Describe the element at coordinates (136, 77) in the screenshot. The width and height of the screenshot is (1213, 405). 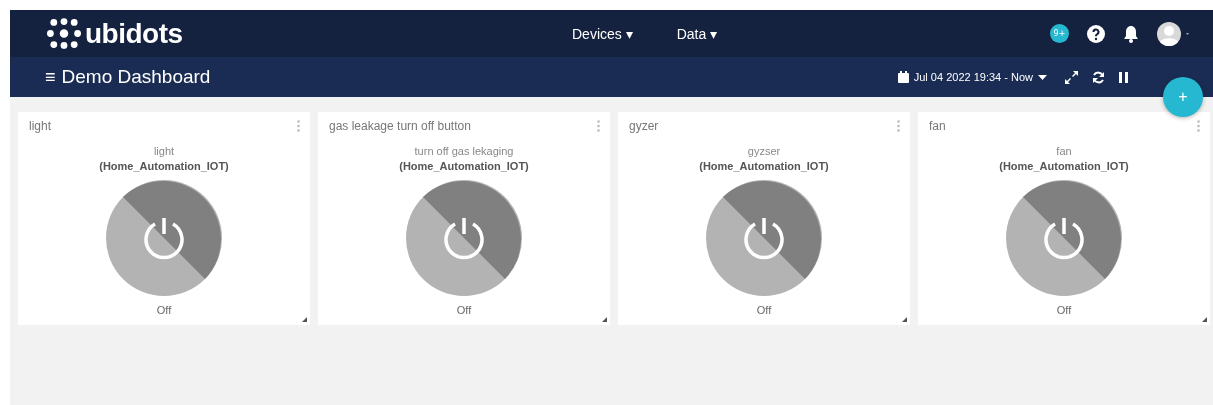
I see `dashboard-title: Demo Dashboard` at that location.